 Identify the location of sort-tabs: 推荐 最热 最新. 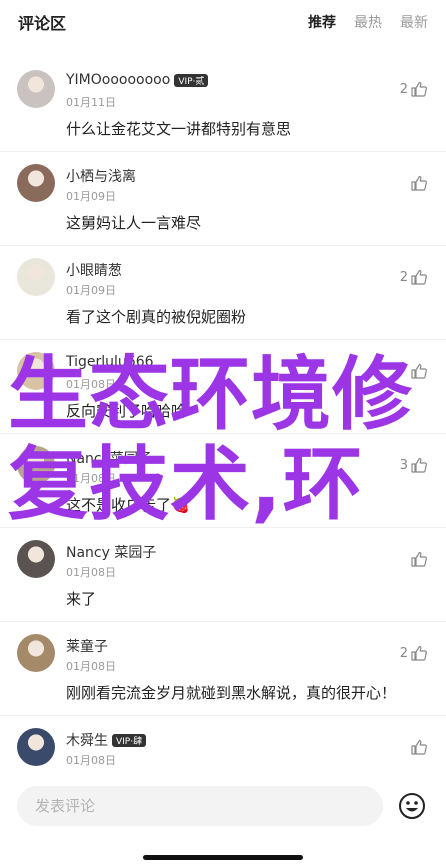
(368, 22).